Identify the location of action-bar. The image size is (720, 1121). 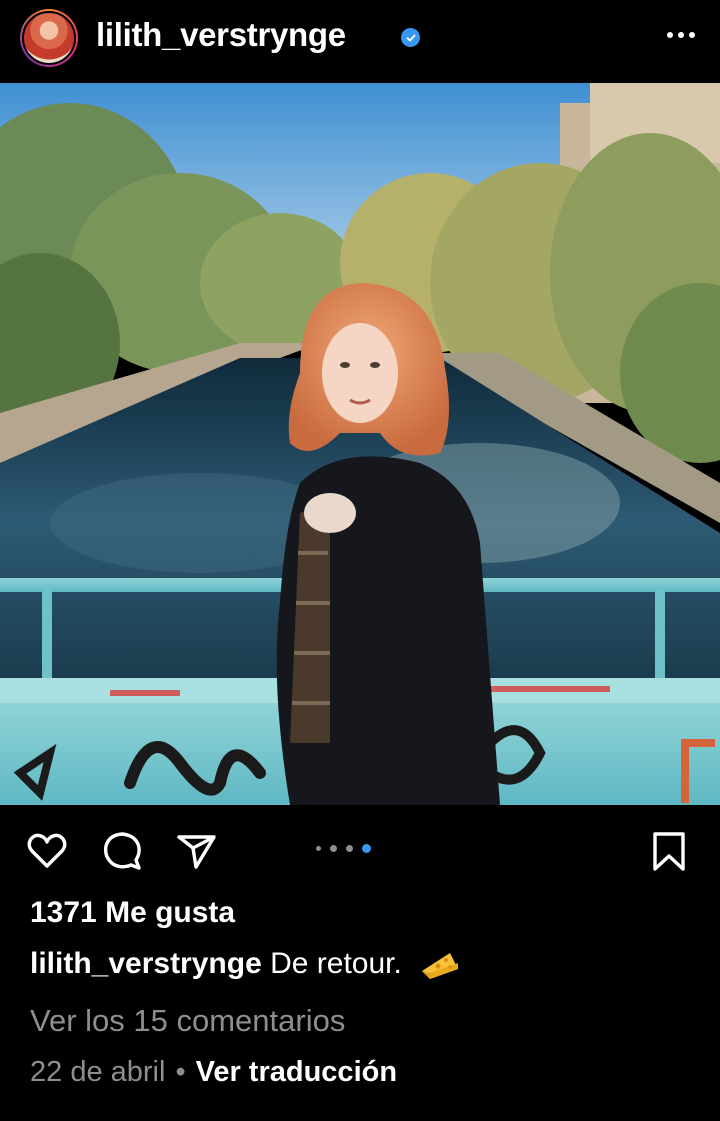
(360, 850).